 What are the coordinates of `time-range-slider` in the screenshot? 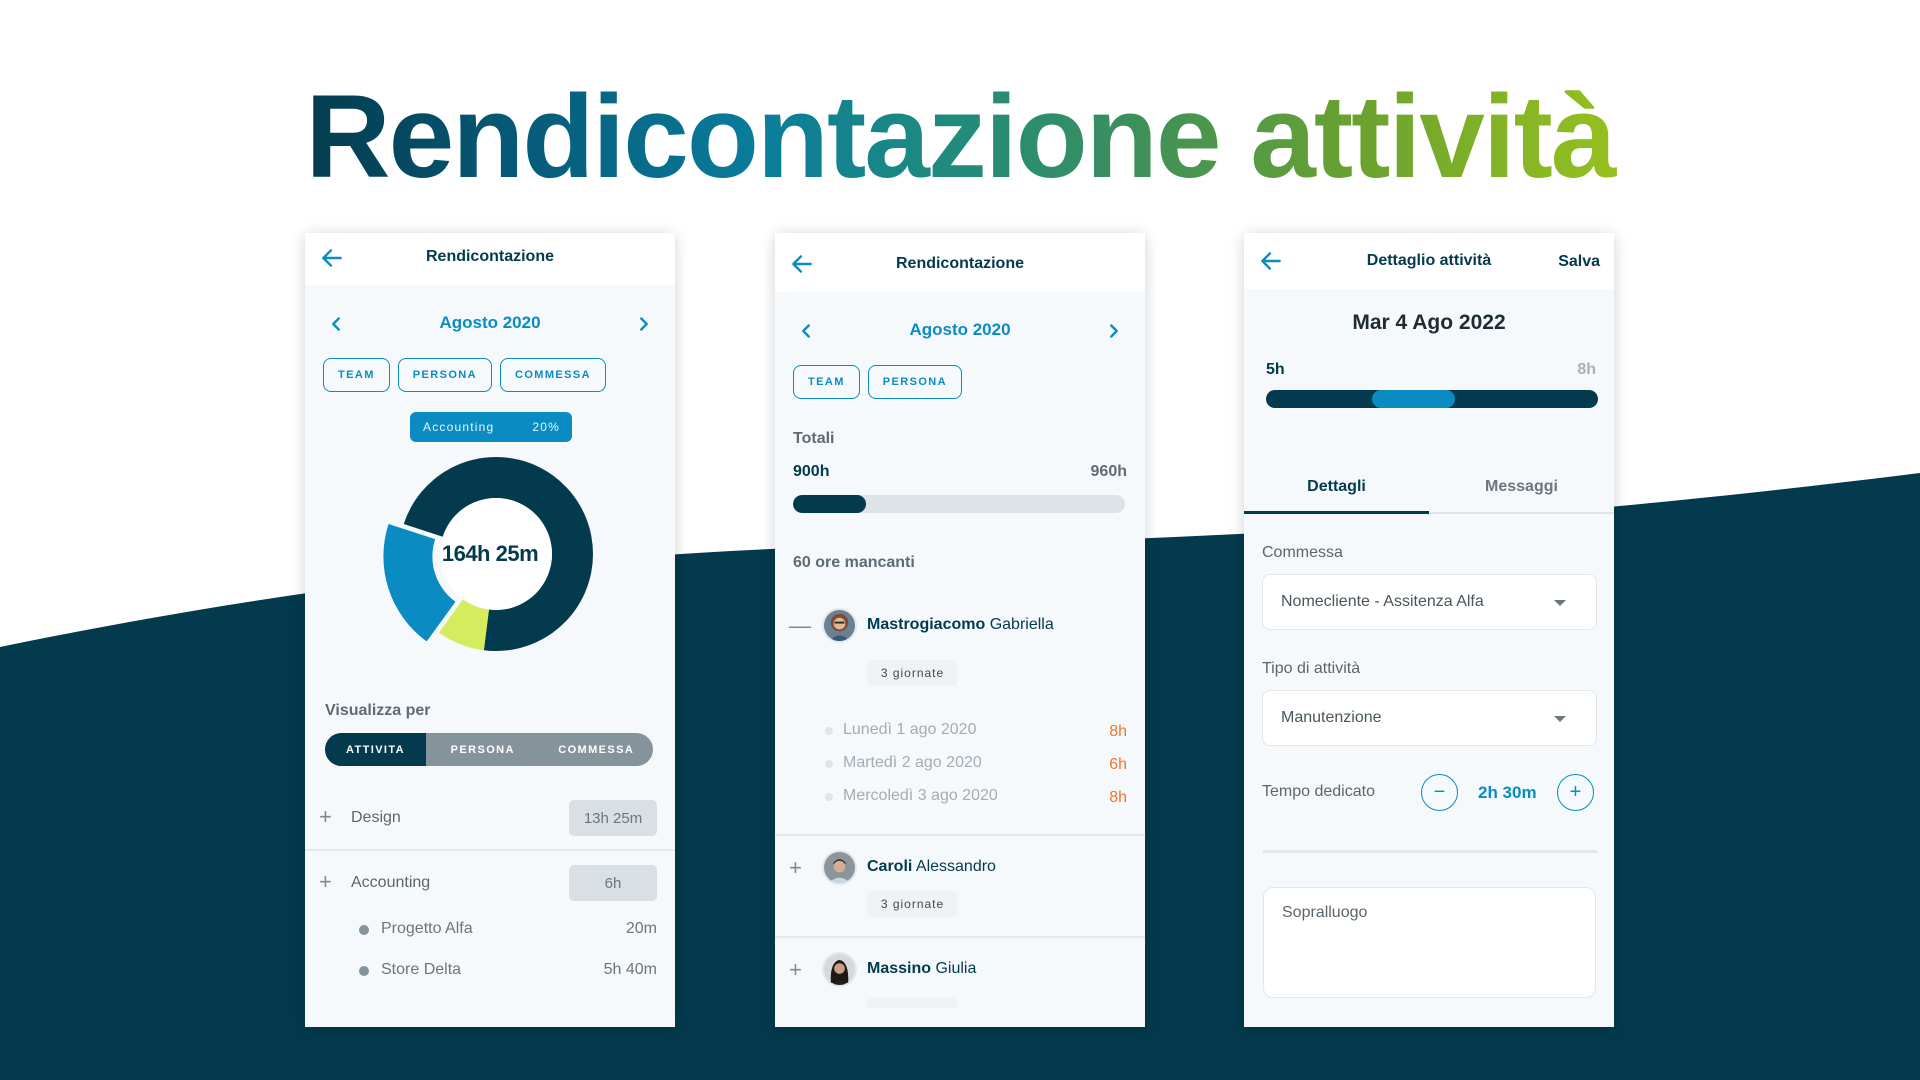 It's located at (1432, 399).